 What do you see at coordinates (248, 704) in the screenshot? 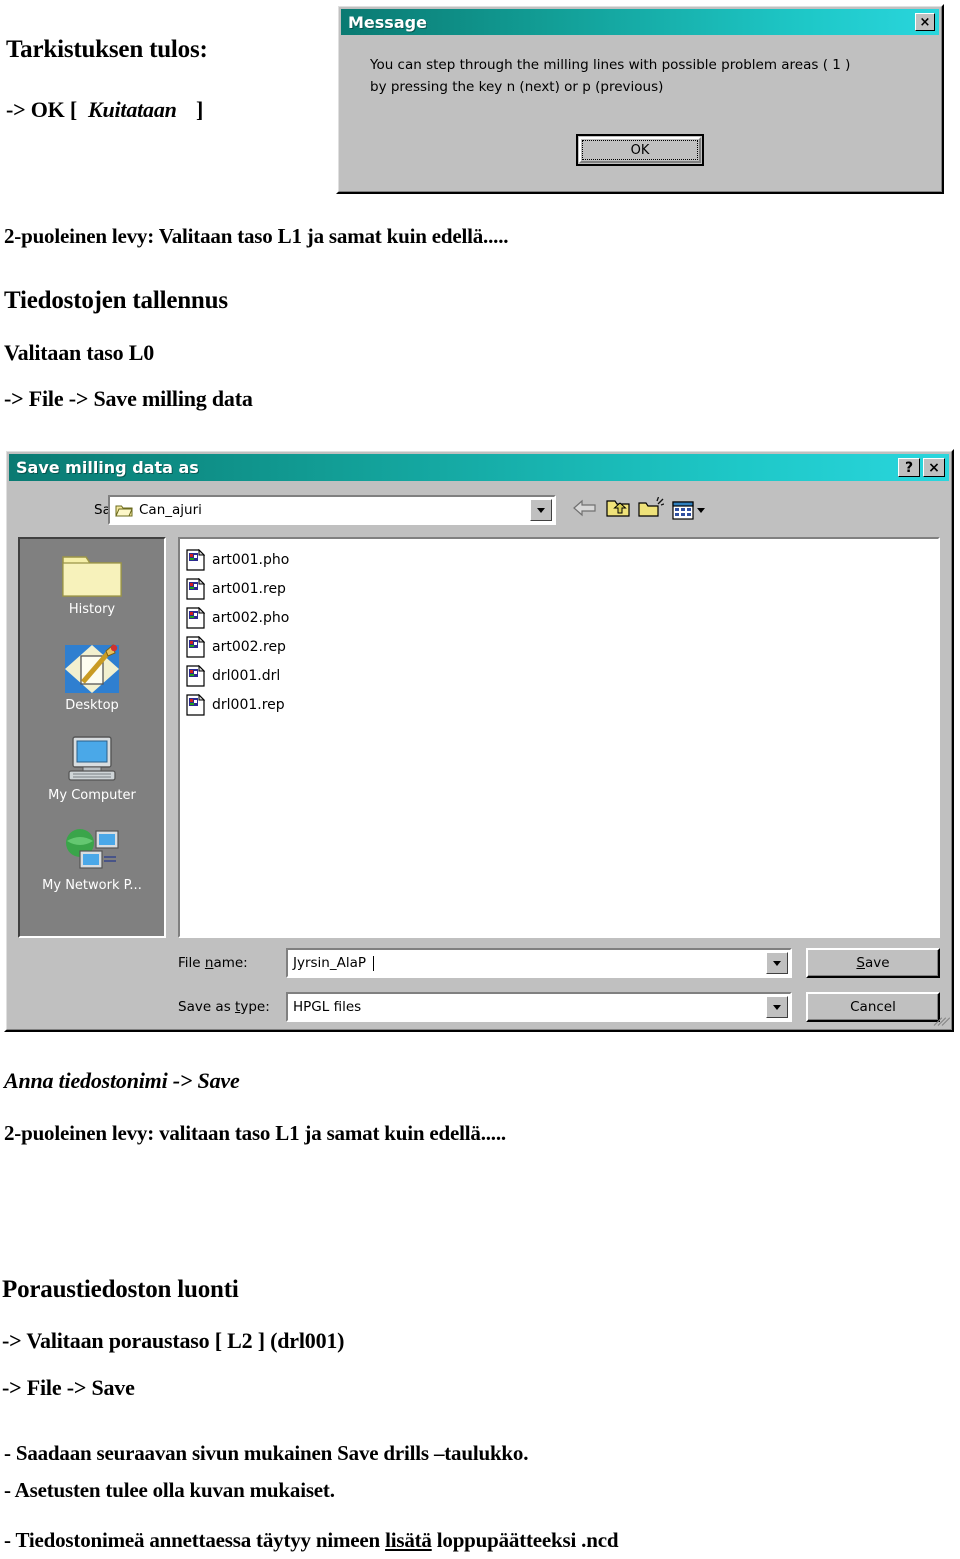
I see `file-name-text: drl001.rep` at bounding box center [248, 704].